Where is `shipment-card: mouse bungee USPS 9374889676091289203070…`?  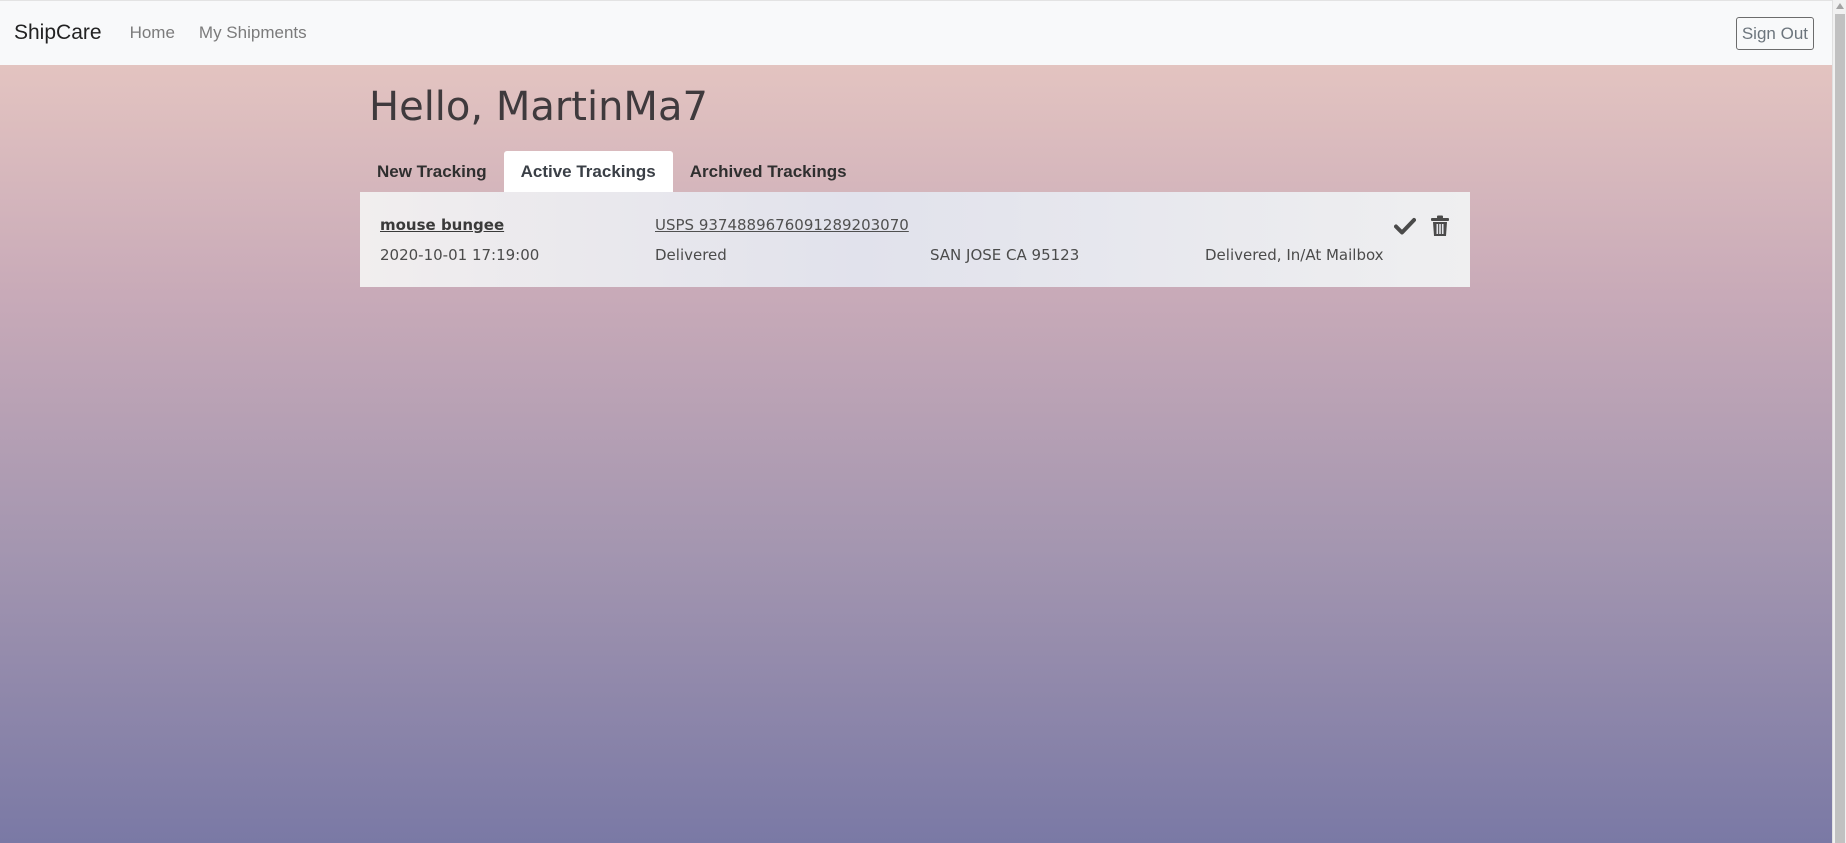 shipment-card: mouse bungee USPS 9374889676091289203070… is located at coordinates (915, 239).